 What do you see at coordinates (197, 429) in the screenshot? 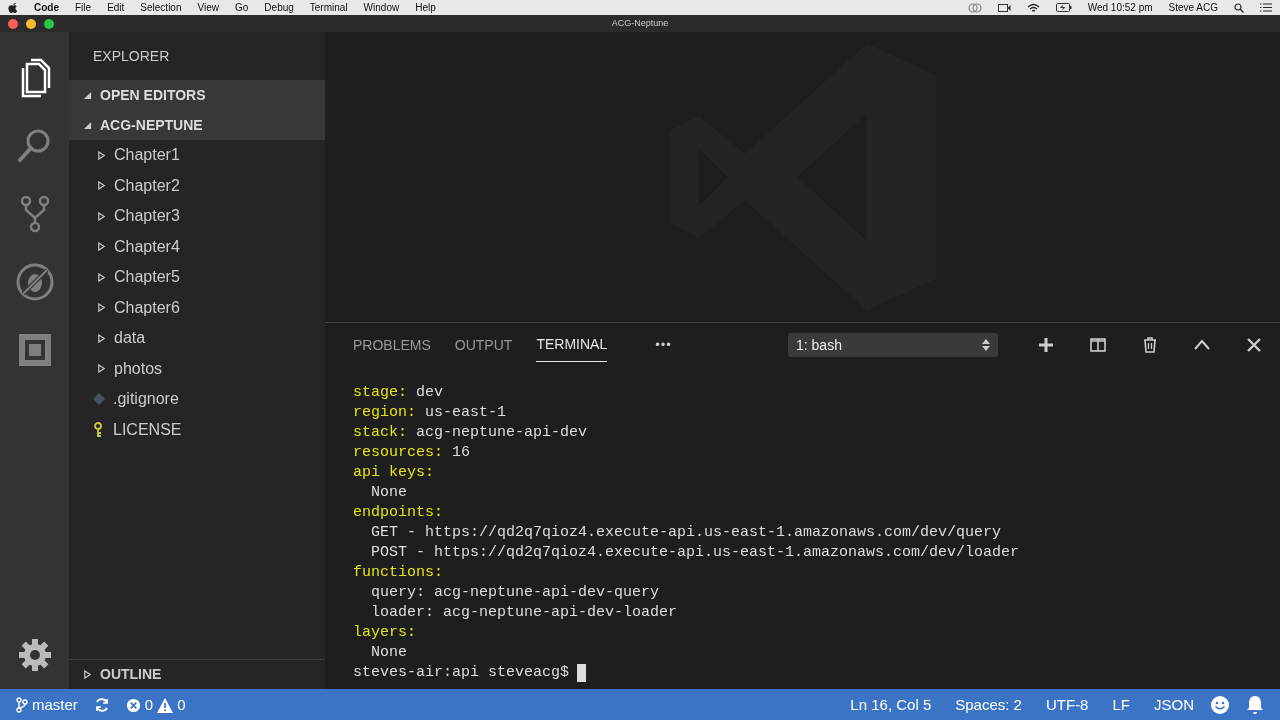
I see `file-tree-item: LICENSE` at bounding box center [197, 429].